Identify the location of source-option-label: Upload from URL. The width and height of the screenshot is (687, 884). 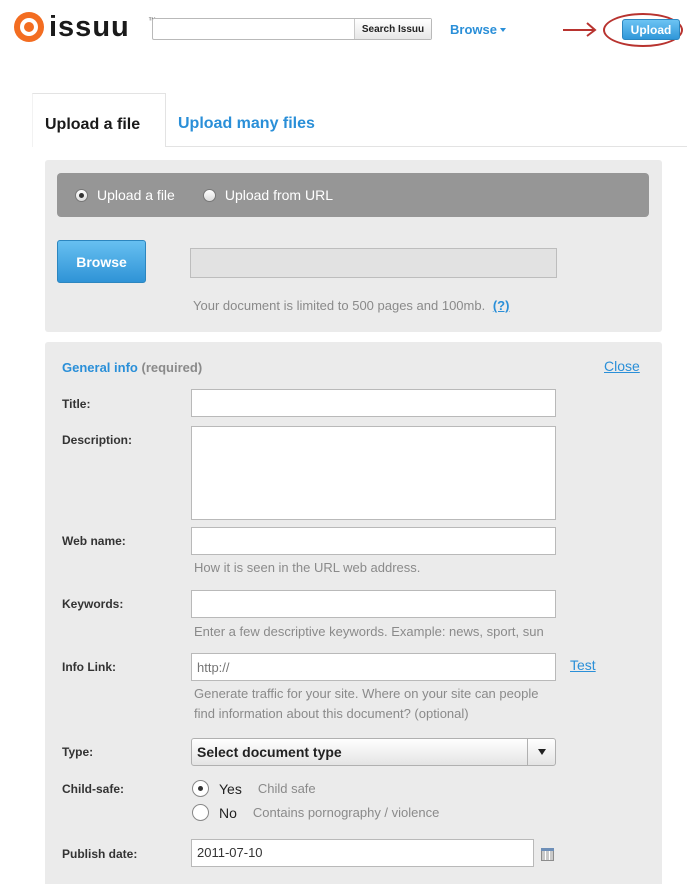
(278, 195).